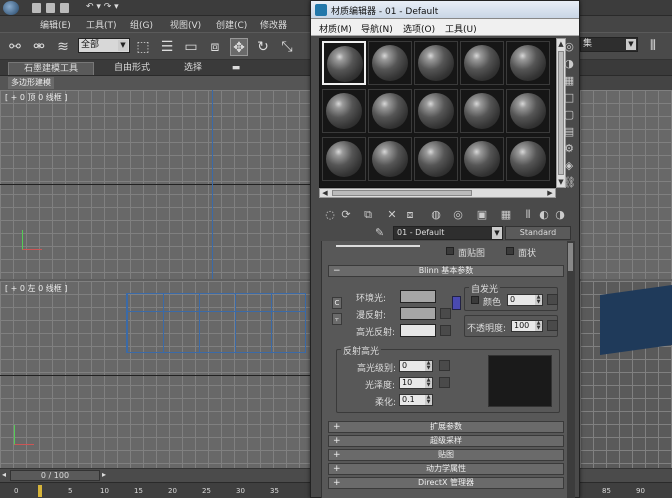 The height and width of the screenshot is (498, 672). What do you see at coordinates (55, 24) in the screenshot?
I see `menu-edit: 编辑(E)` at bounding box center [55, 24].